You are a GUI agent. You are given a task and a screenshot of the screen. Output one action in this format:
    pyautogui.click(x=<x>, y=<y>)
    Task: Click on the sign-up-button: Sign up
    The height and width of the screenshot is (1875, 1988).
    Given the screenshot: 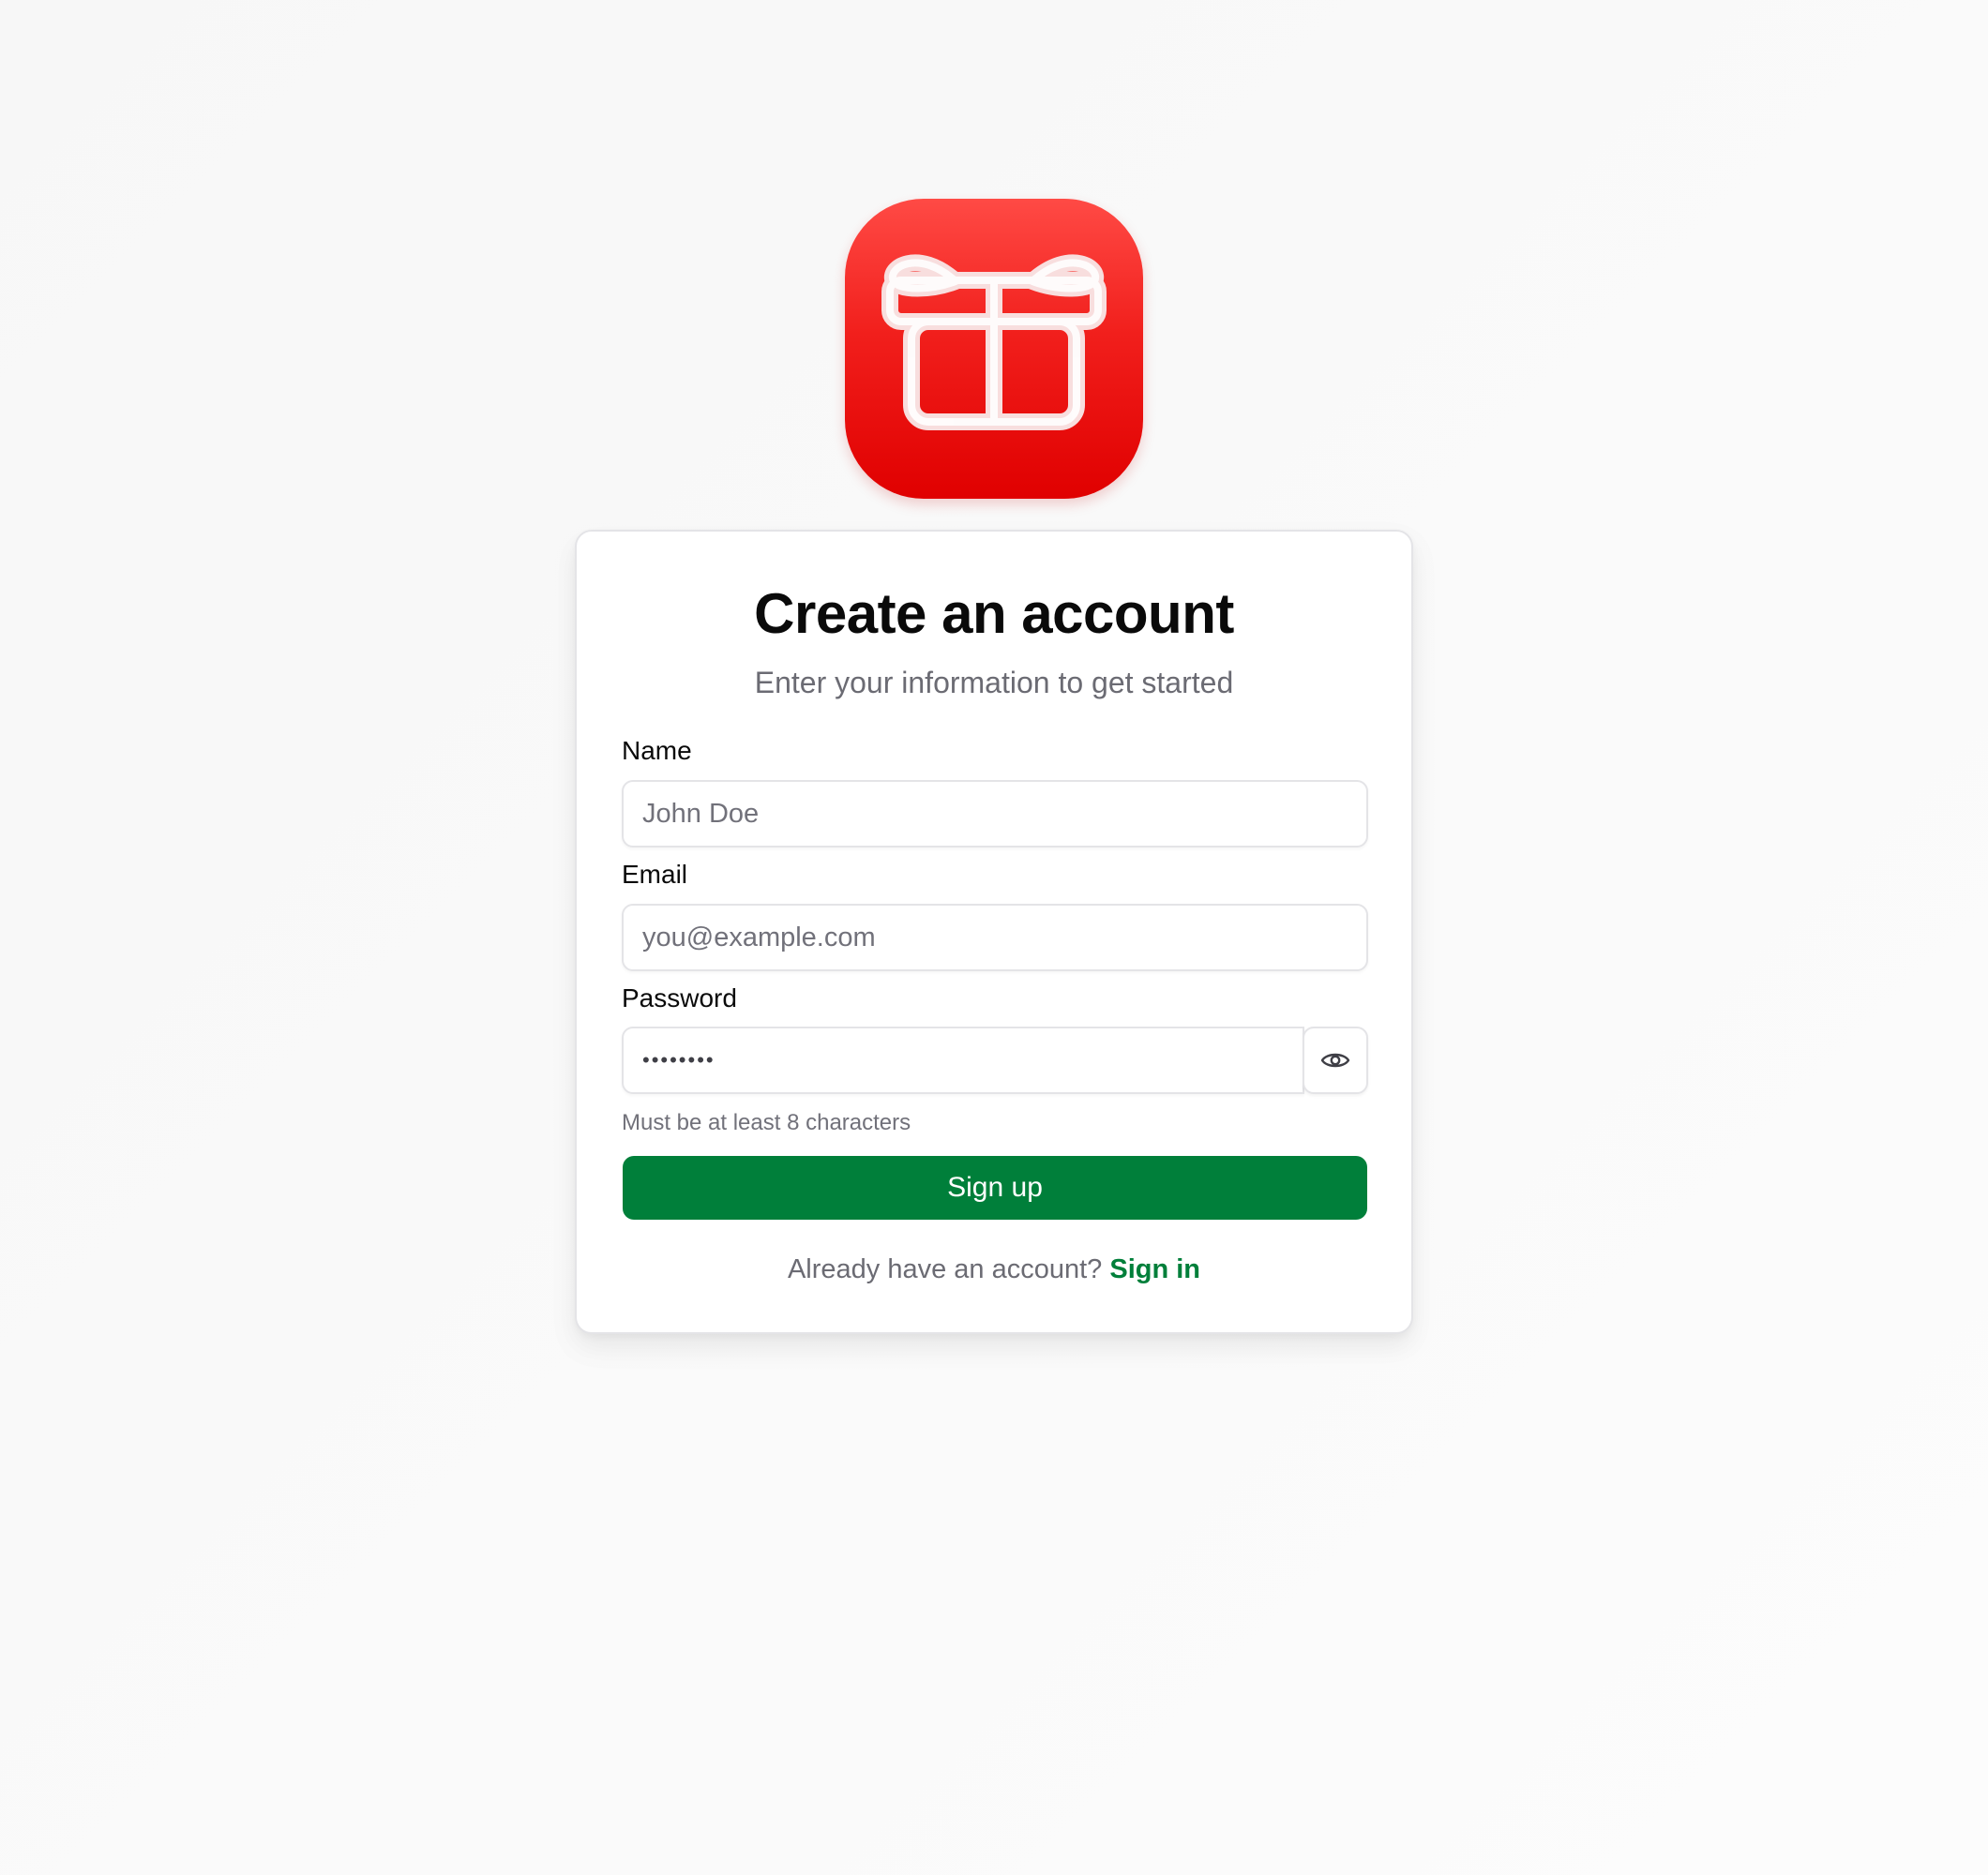 What is the action you would take?
    pyautogui.click(x=995, y=1188)
    